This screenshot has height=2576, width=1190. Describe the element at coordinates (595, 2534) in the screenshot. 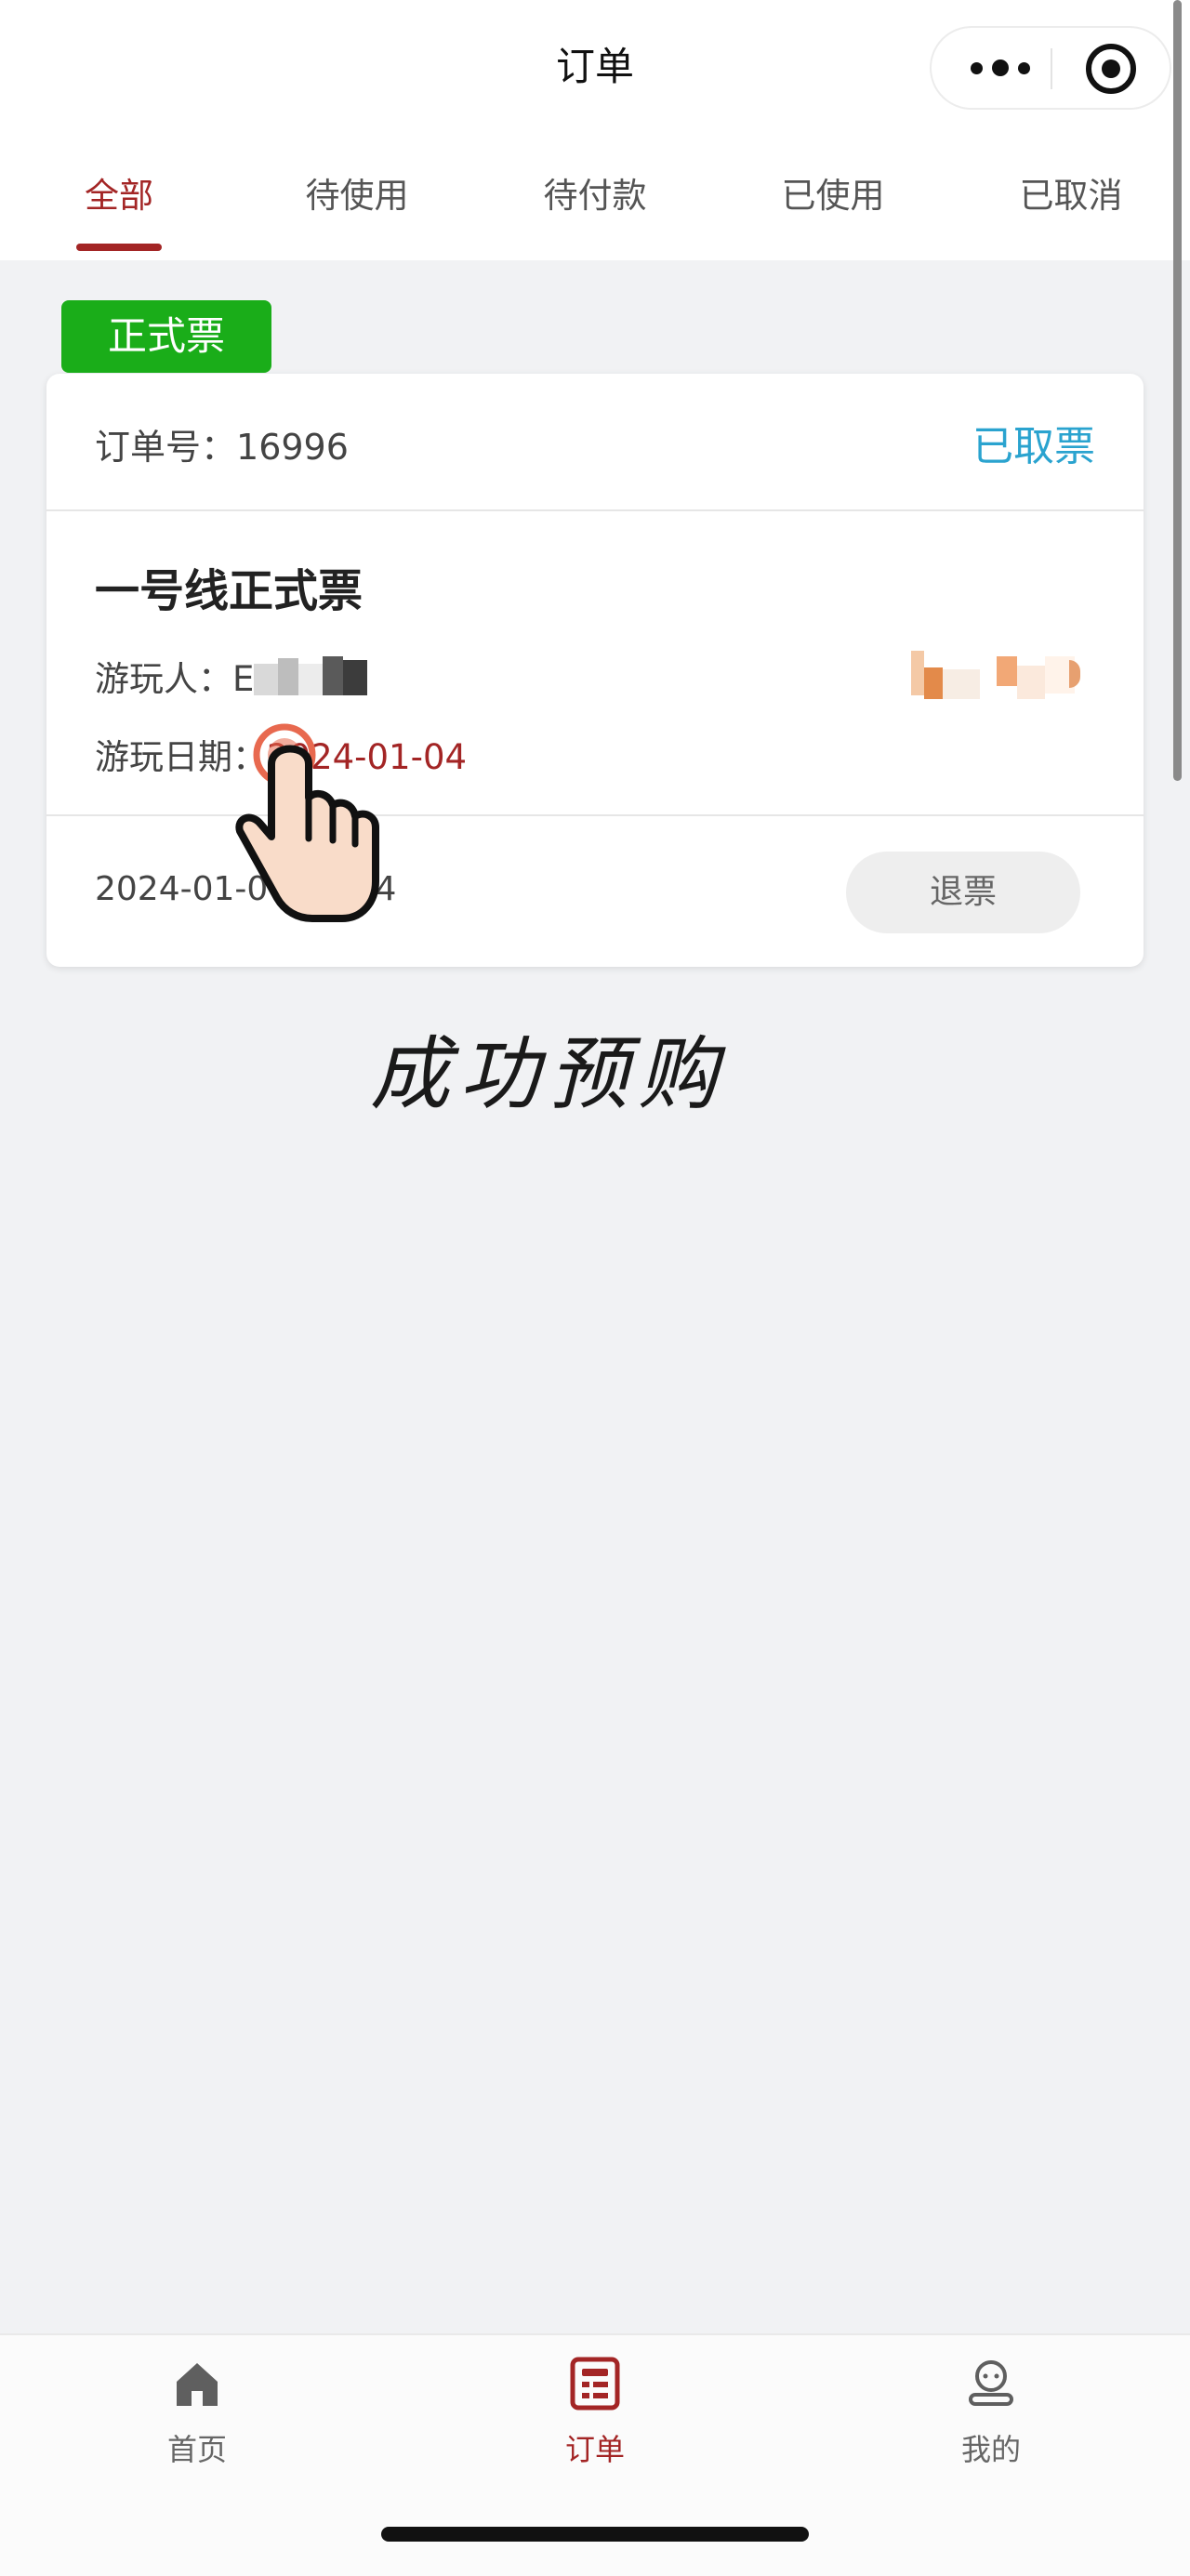

I see `home-indicator` at that location.